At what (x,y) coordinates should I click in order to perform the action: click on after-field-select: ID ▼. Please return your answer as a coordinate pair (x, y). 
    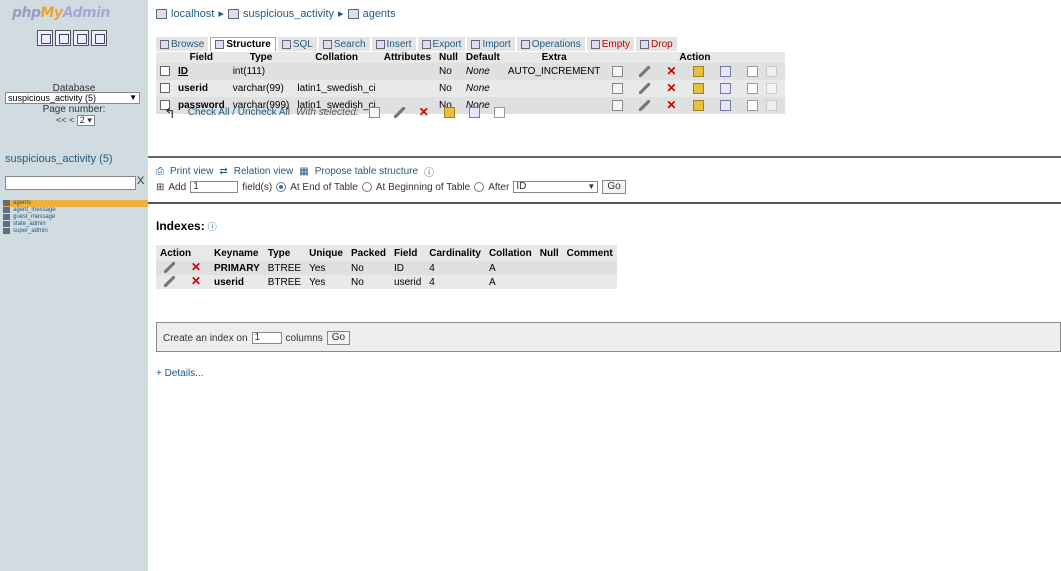
    Looking at the image, I should click on (556, 187).